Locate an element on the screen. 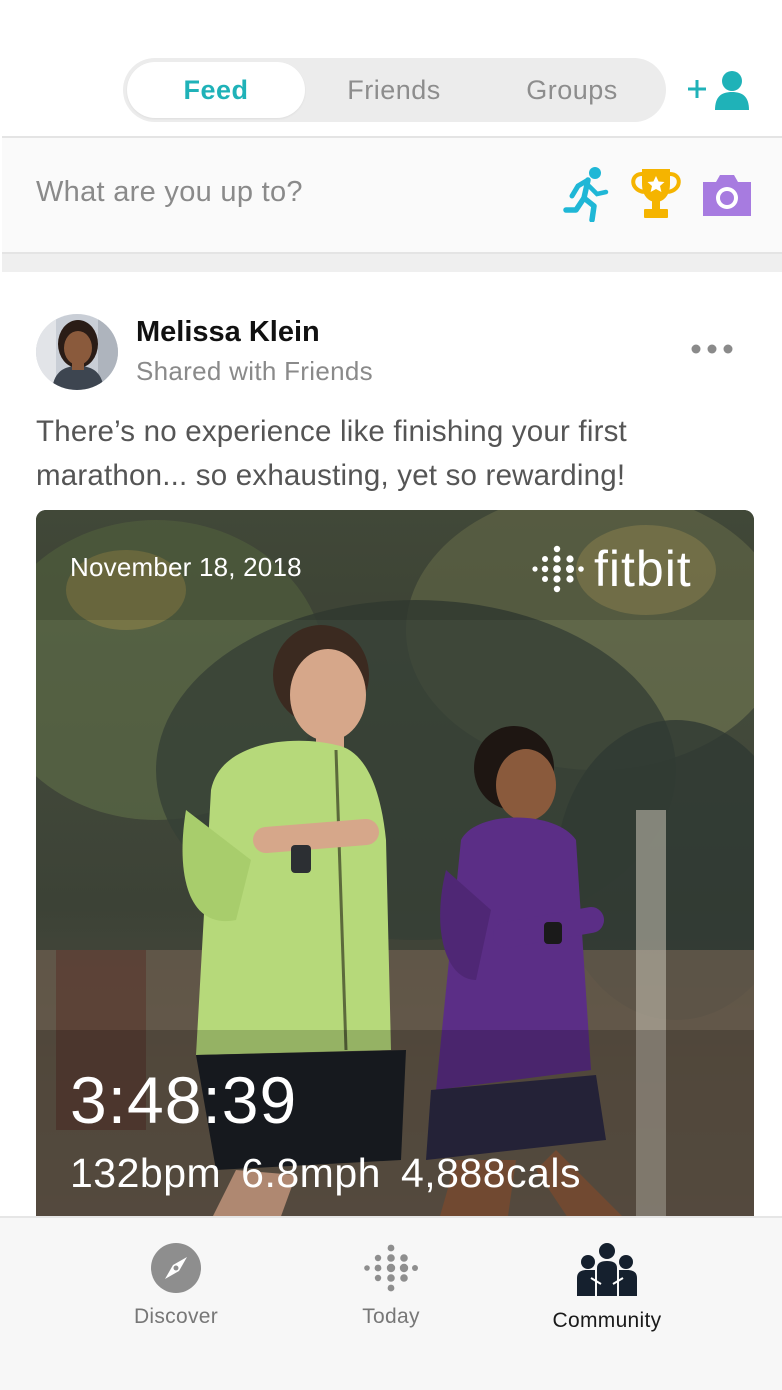  community-icon is located at coordinates (607, 1269).